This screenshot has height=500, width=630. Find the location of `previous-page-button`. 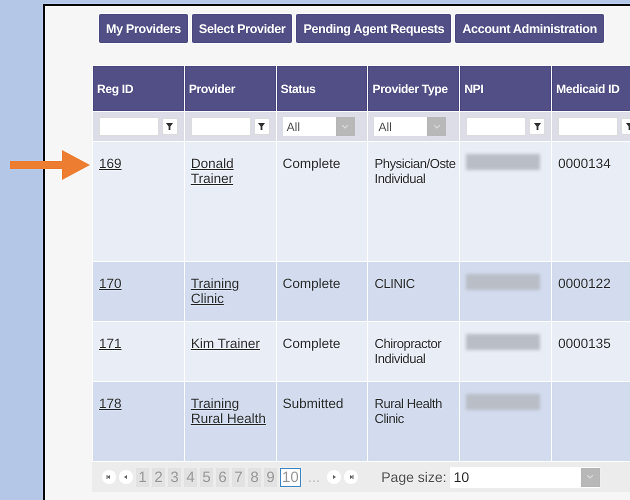

previous-page-button is located at coordinates (126, 477).